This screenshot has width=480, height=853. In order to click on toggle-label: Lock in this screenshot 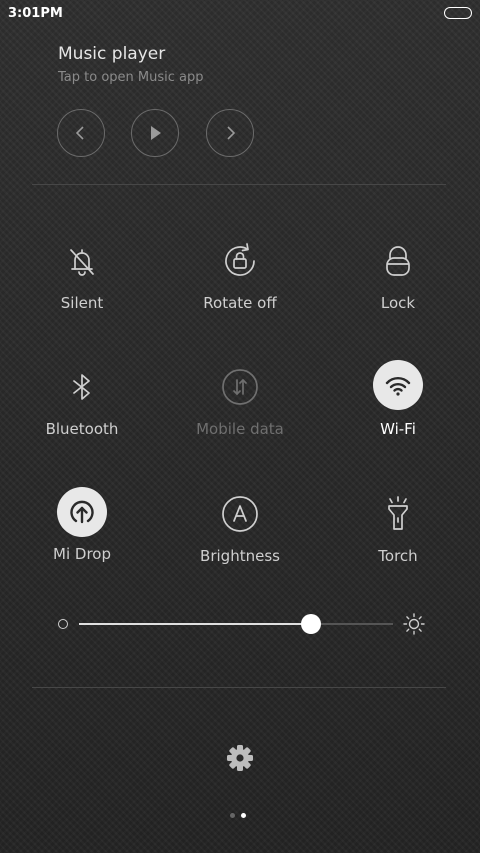, I will do `click(398, 303)`.